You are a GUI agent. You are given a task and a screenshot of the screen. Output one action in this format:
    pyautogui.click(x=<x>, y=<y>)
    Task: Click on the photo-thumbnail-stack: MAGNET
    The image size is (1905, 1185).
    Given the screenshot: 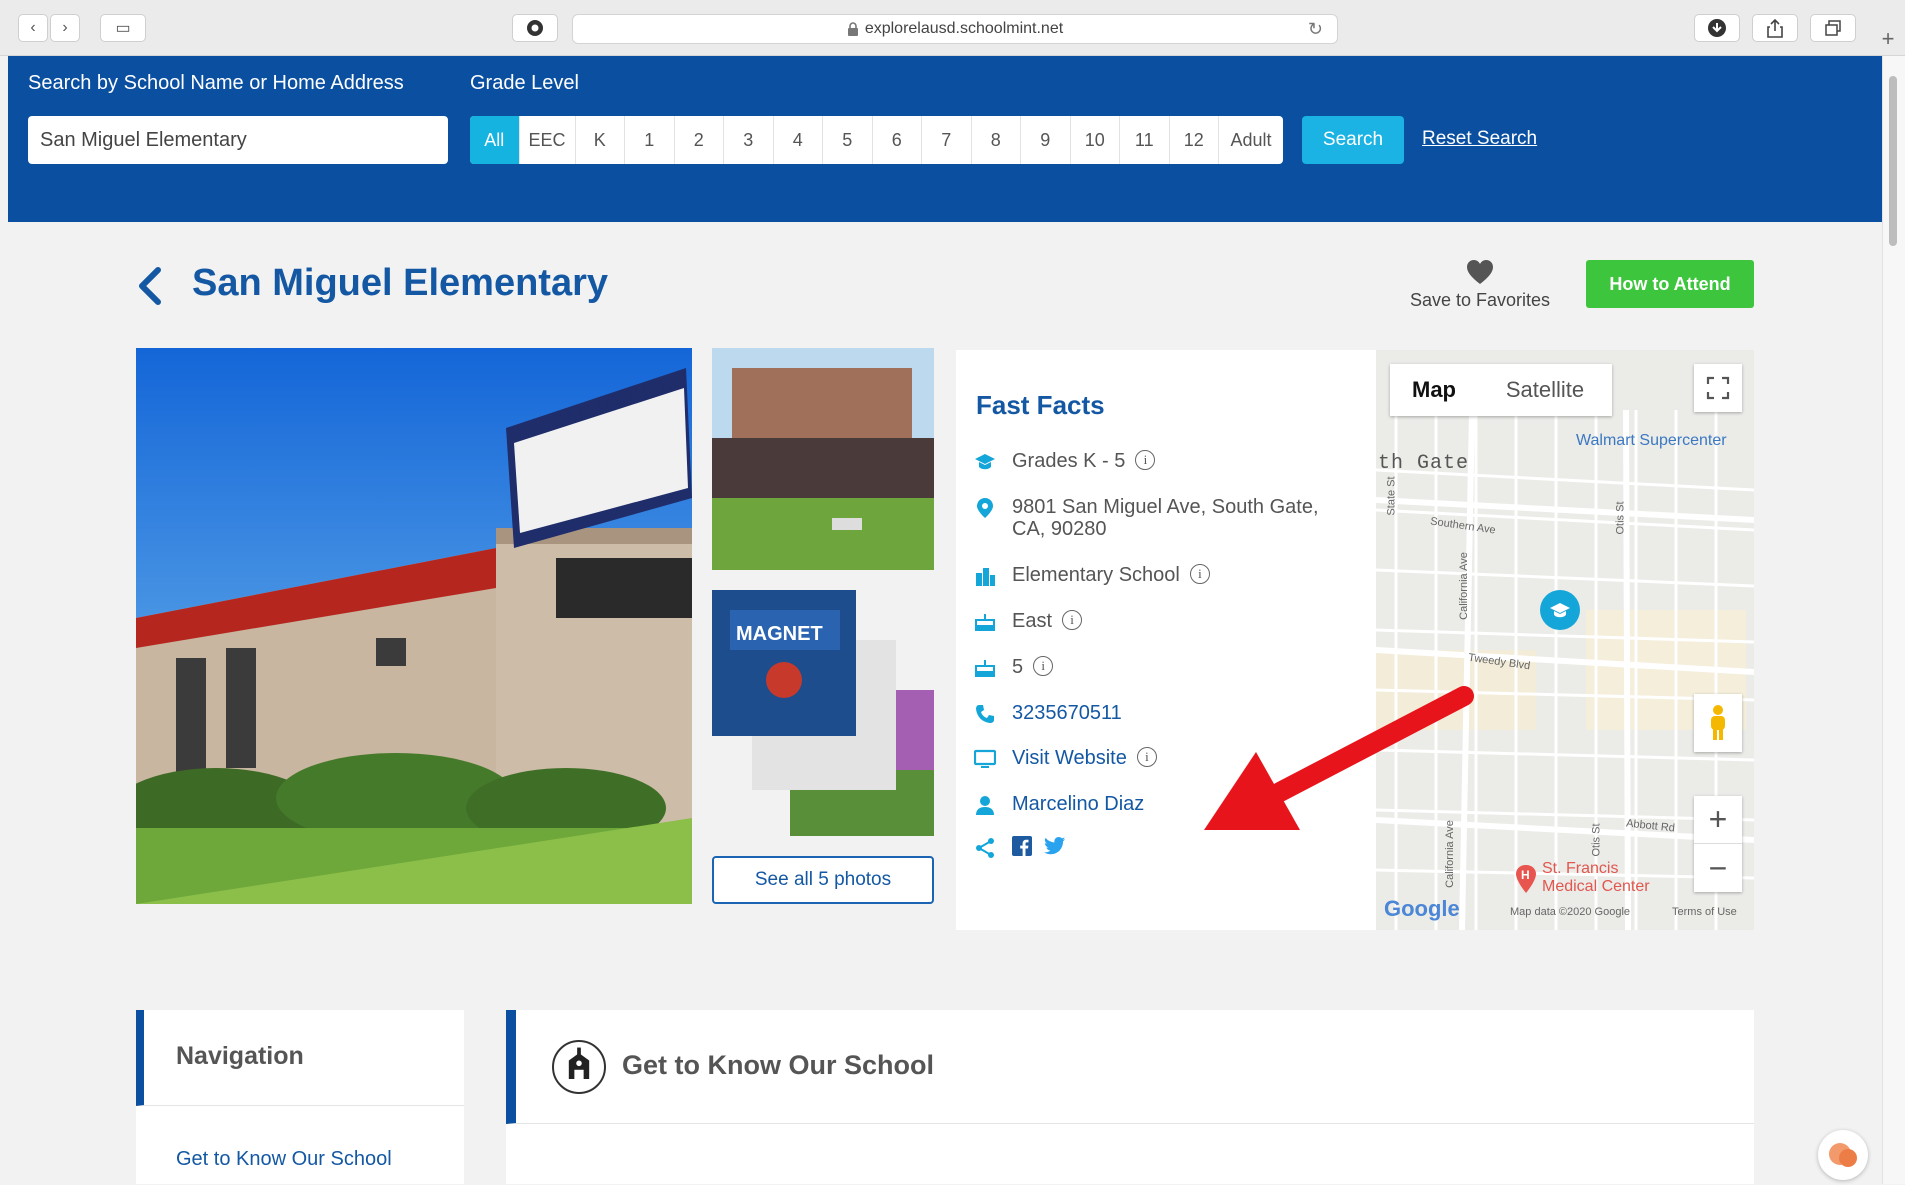 What is the action you would take?
    pyautogui.click(x=823, y=713)
    